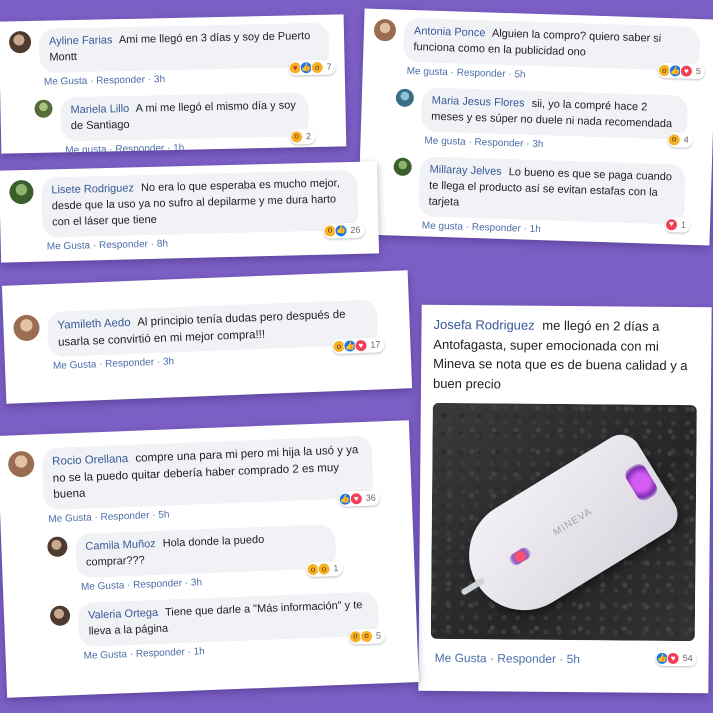 This screenshot has height=713, width=713. I want to click on like-reaction-icon: 👍, so click(341, 230).